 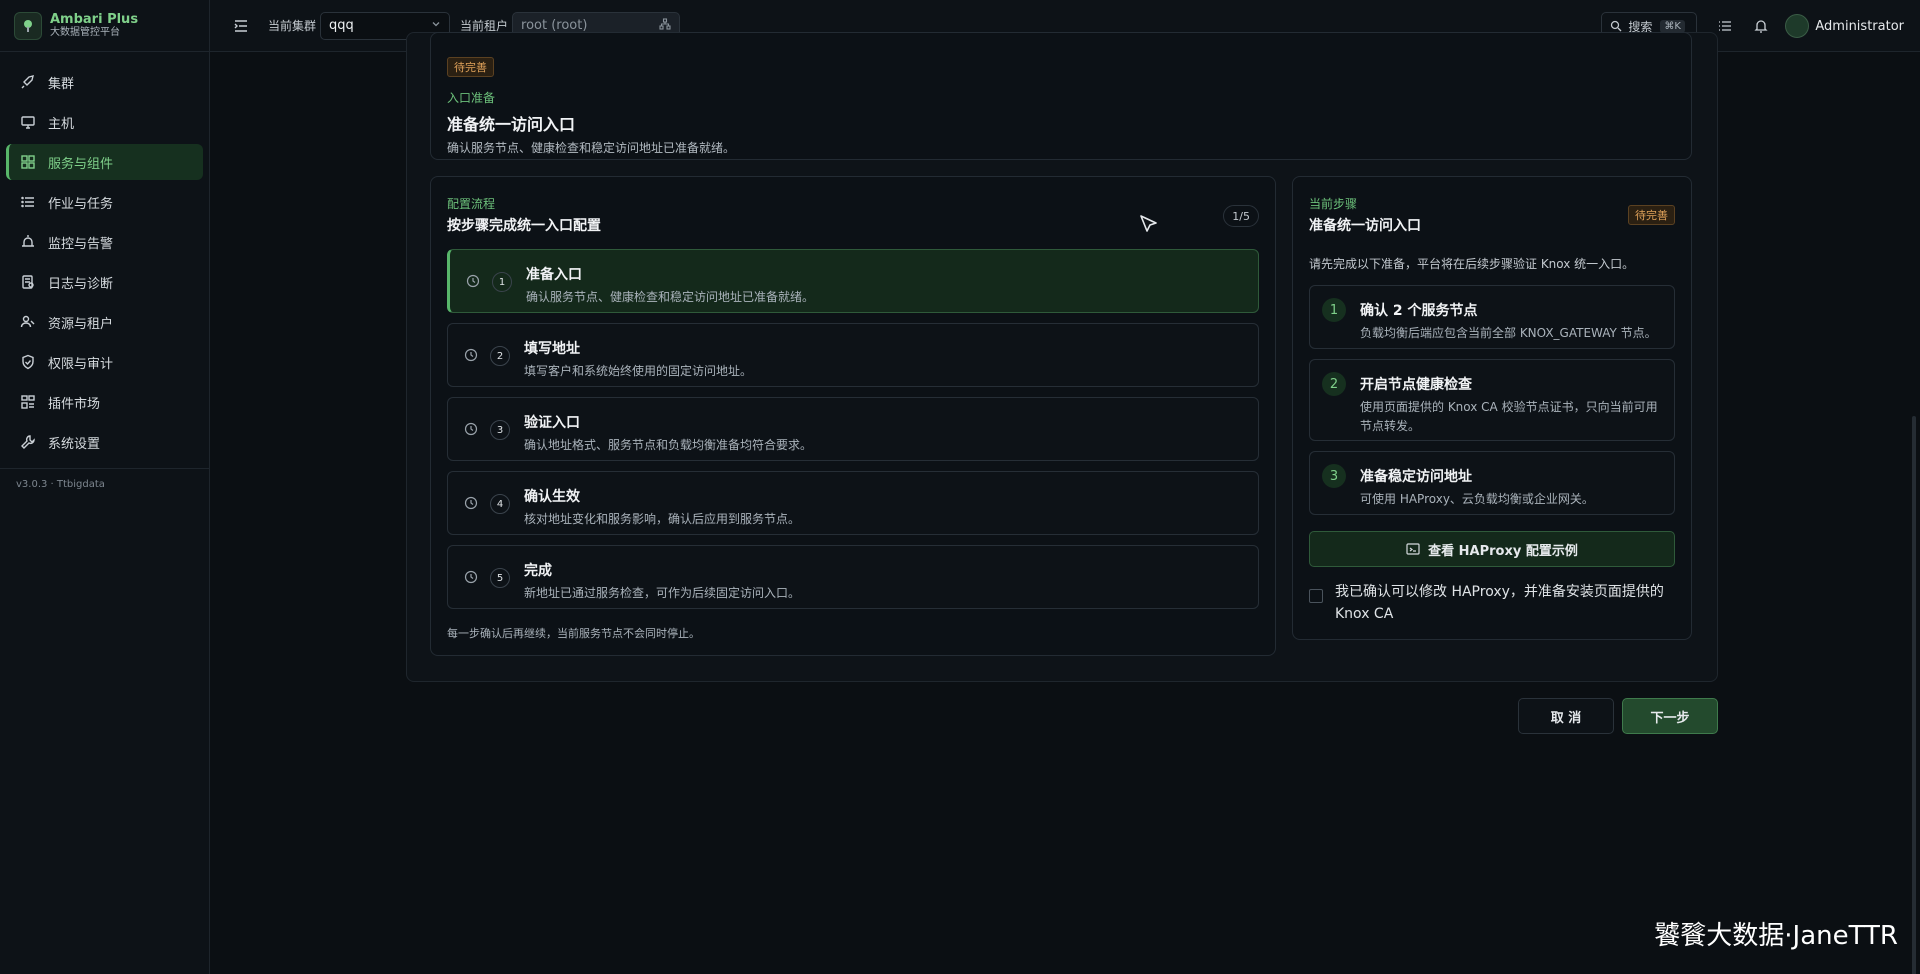 I want to click on mouse-cursor-icon, so click(x=1149, y=225).